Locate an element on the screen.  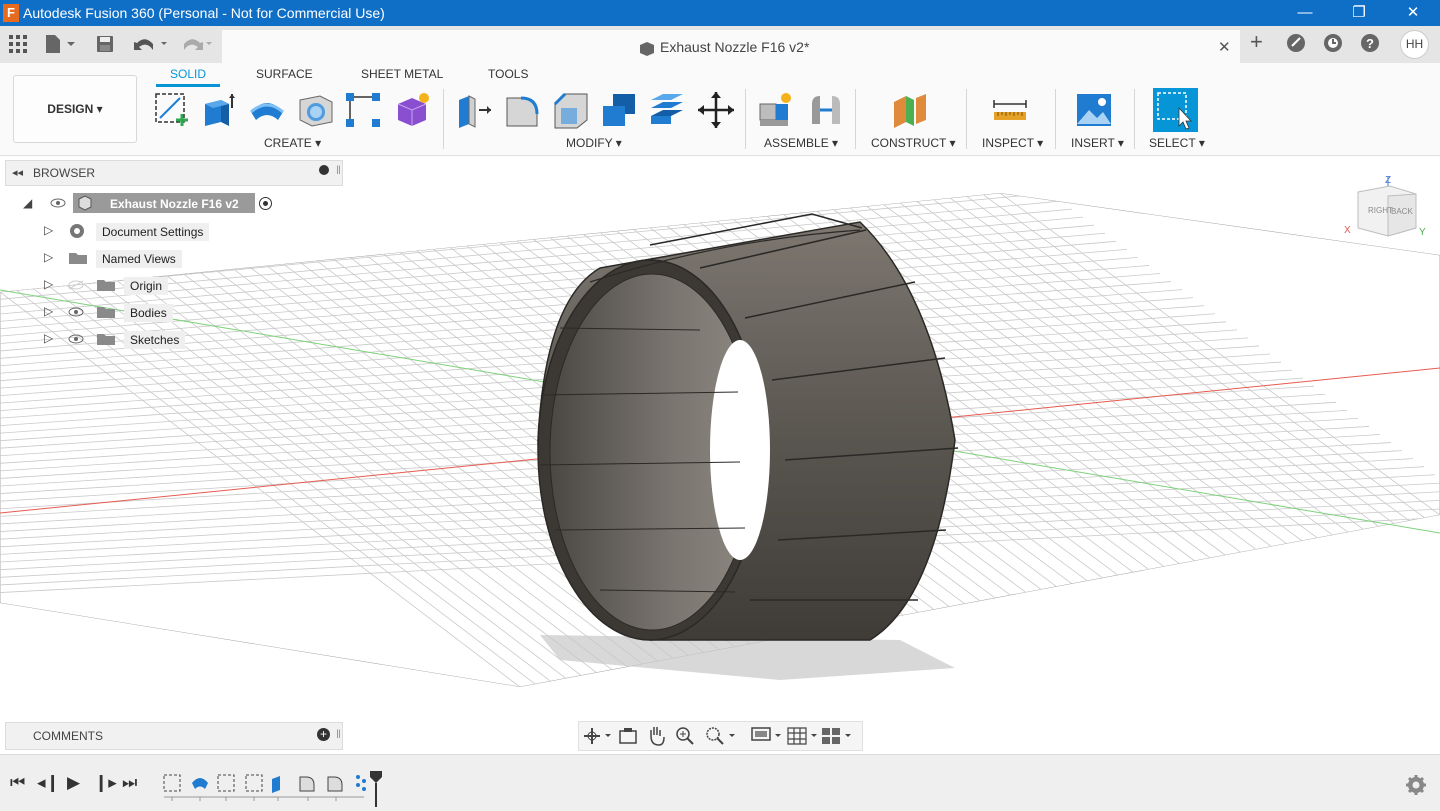
apps-grid-icon is located at coordinates (18, 44).